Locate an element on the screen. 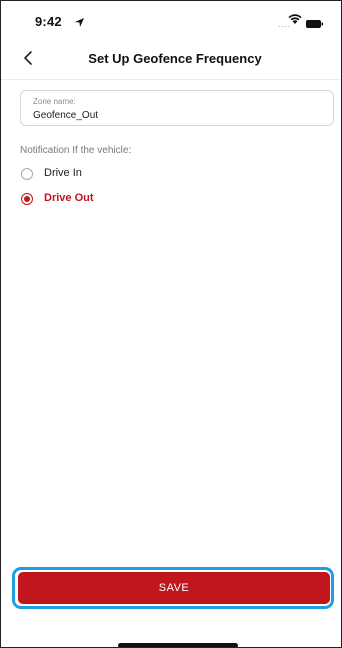  radio-option-drive-out: Drive Out is located at coordinates (120, 199).